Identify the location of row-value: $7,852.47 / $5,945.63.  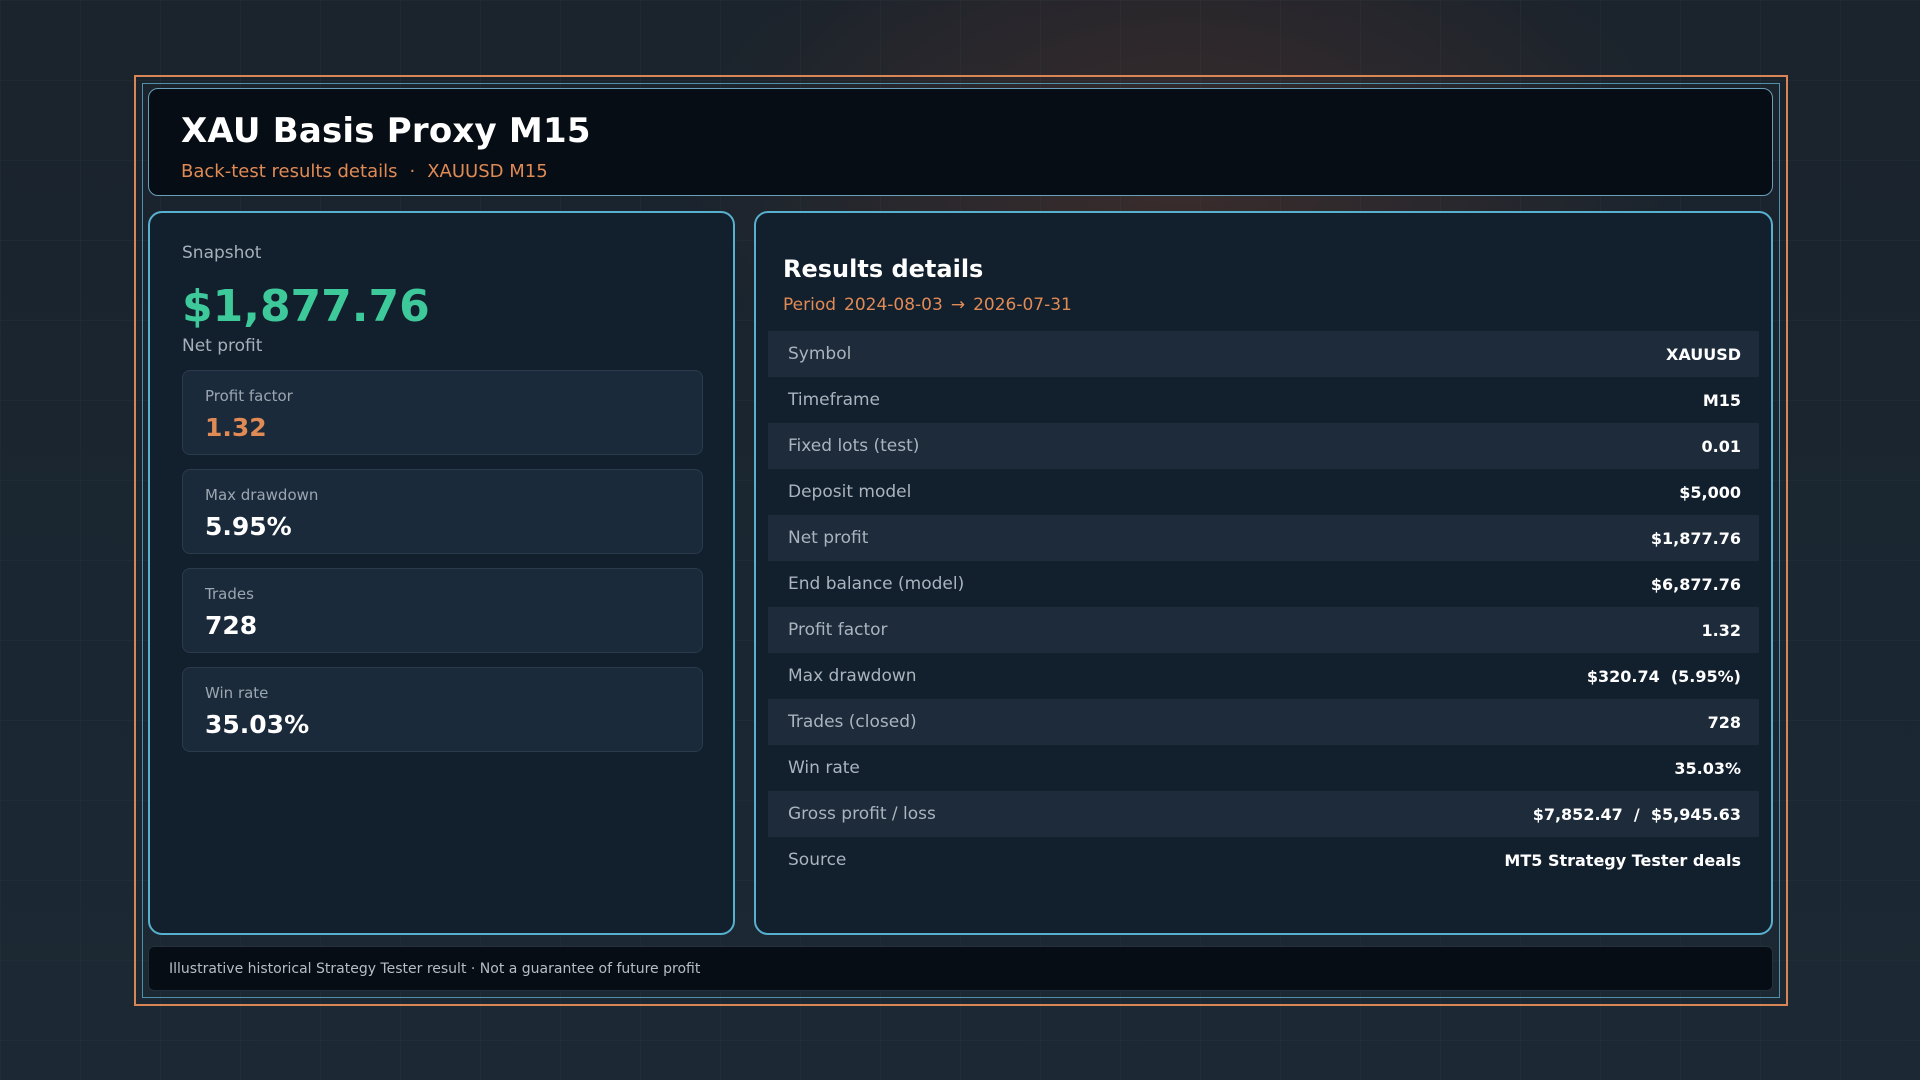
(1636, 814).